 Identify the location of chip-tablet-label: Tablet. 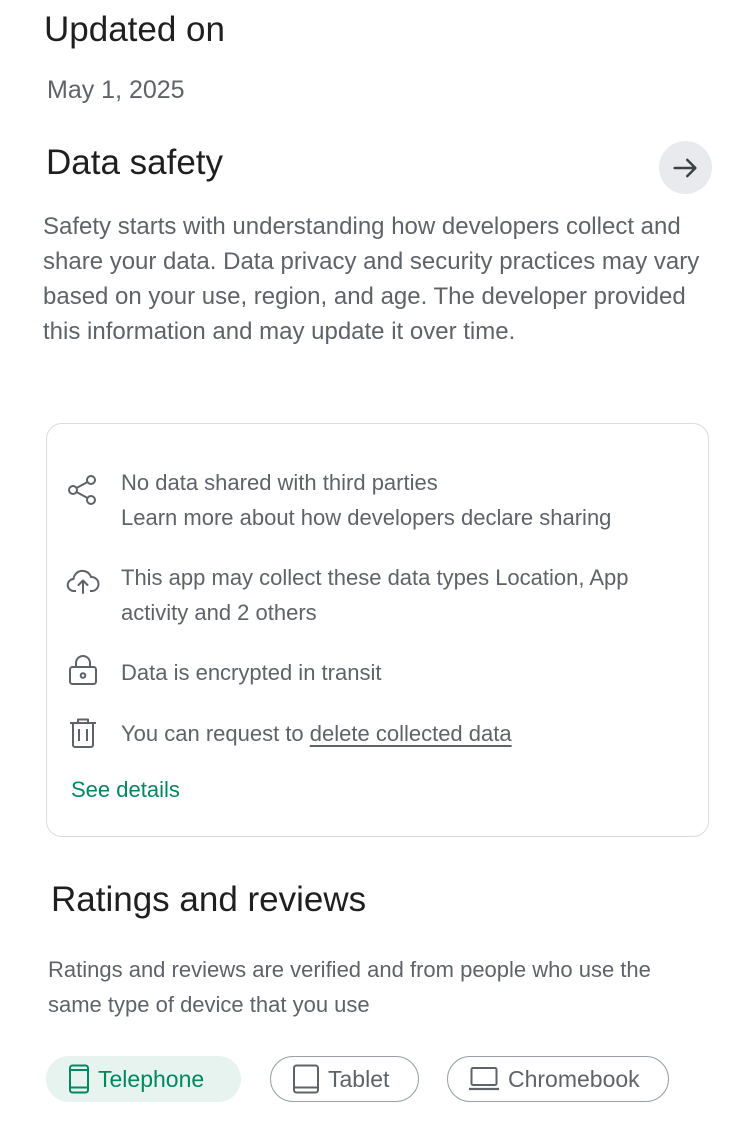
(359, 1078).